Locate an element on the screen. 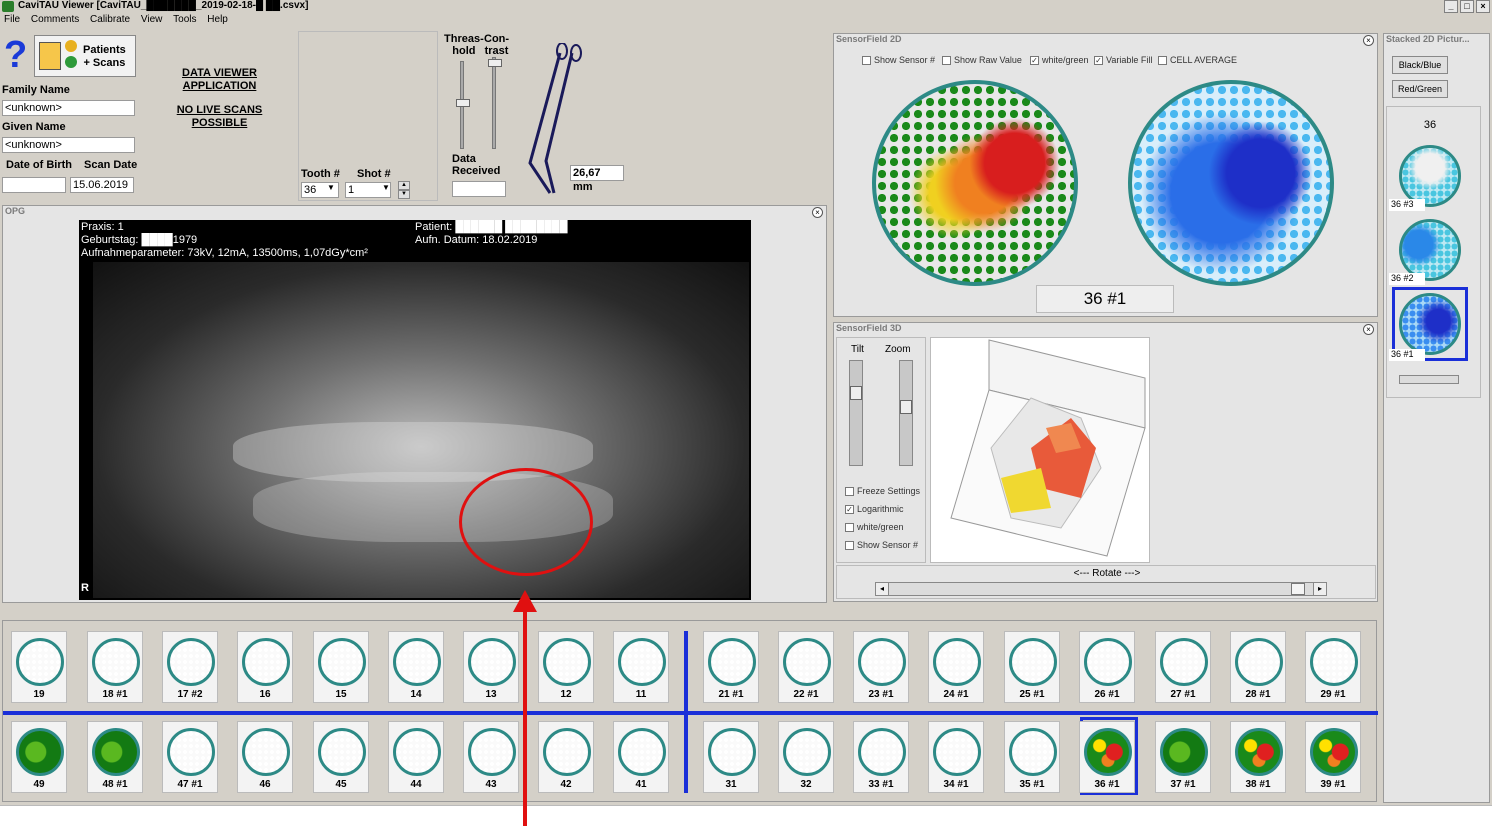 The width and height of the screenshot is (1492, 829). tooth-tile: 42 is located at coordinates (566, 757).